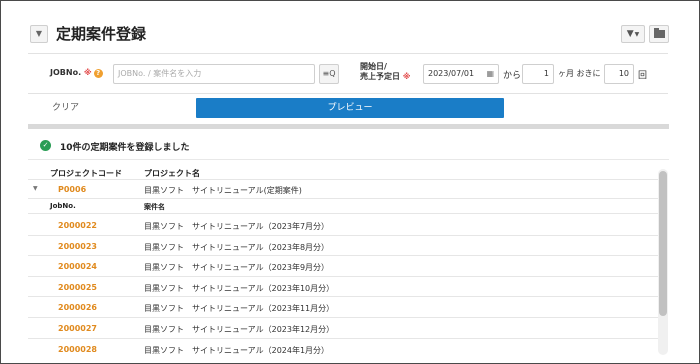 Image resolution: width=700 pixels, height=364 pixels. What do you see at coordinates (343, 225) in the screenshot?
I see `table-row: 2000022 目黒ソフト サイトリニューアル（2023年7月分）` at bounding box center [343, 225].